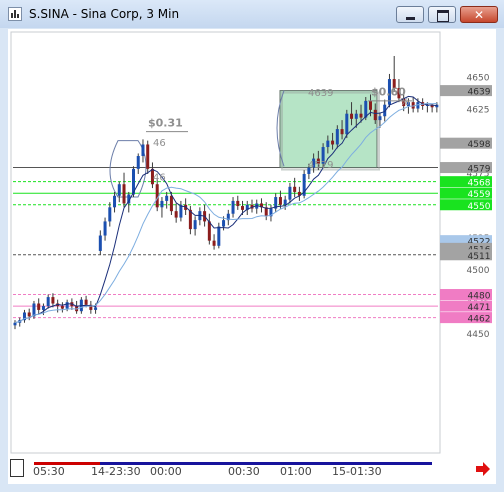 This screenshot has width=504, height=492. What do you see at coordinates (410, 18) in the screenshot?
I see `minimize-icon` at bounding box center [410, 18].